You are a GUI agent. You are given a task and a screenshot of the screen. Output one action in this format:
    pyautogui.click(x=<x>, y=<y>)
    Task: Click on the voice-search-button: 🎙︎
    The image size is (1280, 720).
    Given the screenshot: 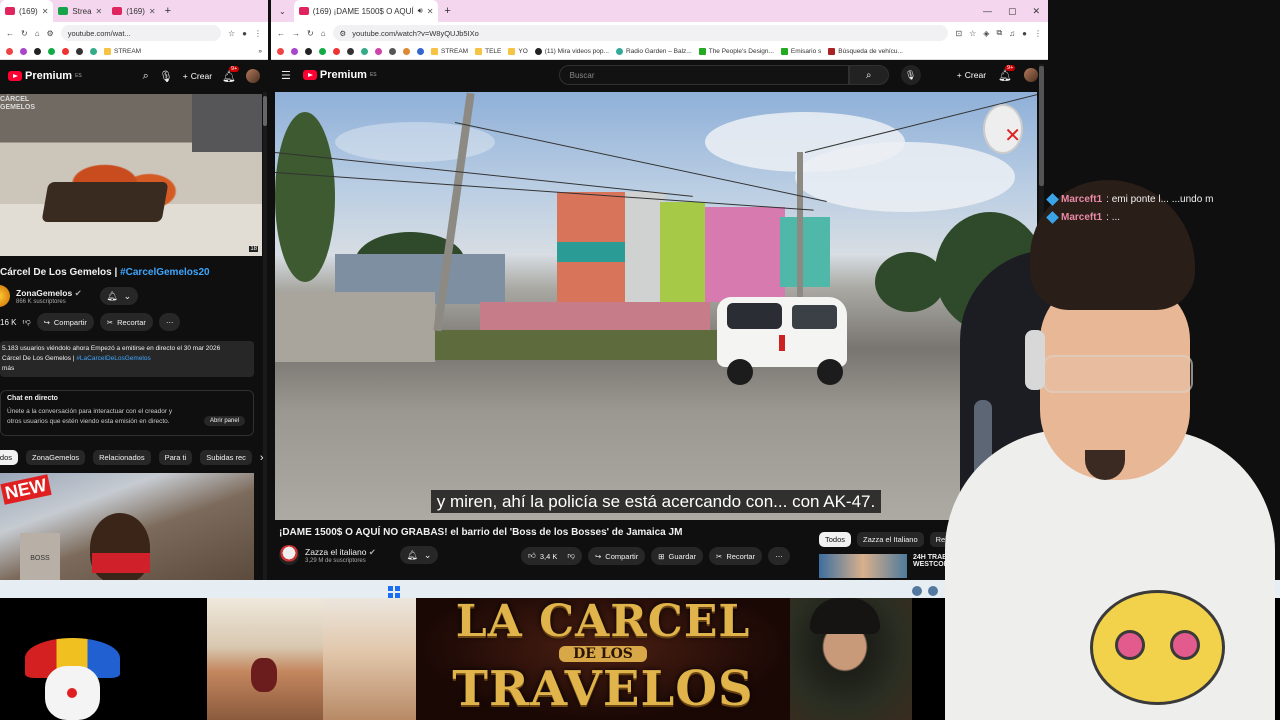 What is the action you would take?
    pyautogui.click(x=910, y=75)
    